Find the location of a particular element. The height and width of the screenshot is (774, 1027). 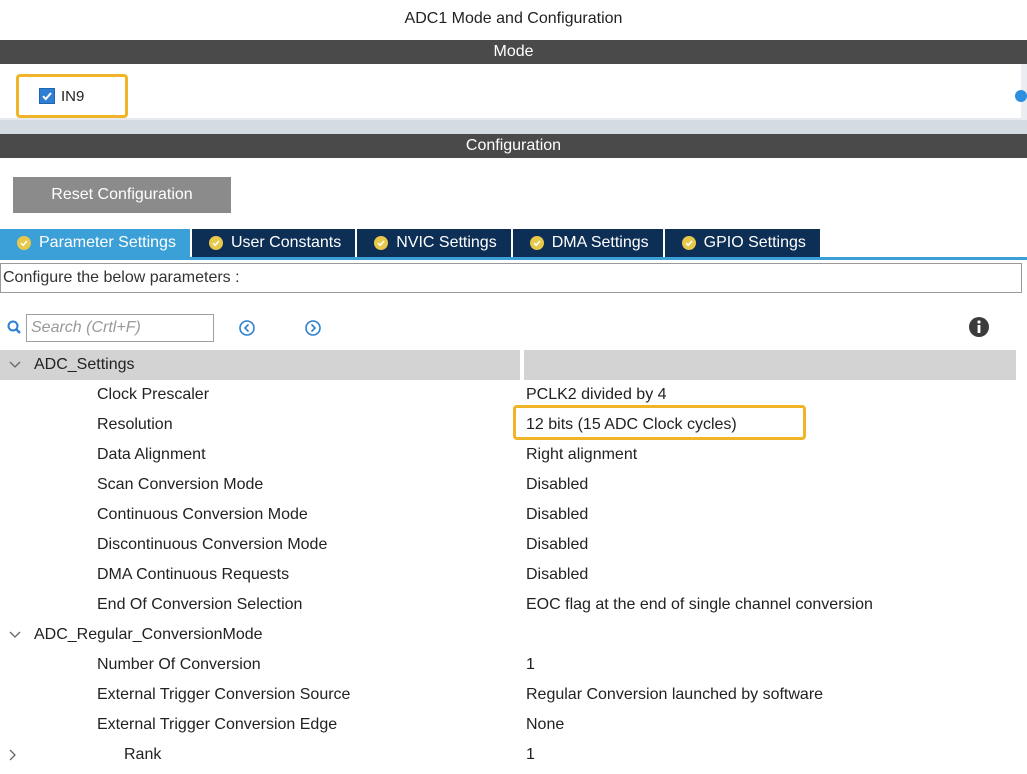

tab-dma-settings: DMA Settings is located at coordinates (588, 243).